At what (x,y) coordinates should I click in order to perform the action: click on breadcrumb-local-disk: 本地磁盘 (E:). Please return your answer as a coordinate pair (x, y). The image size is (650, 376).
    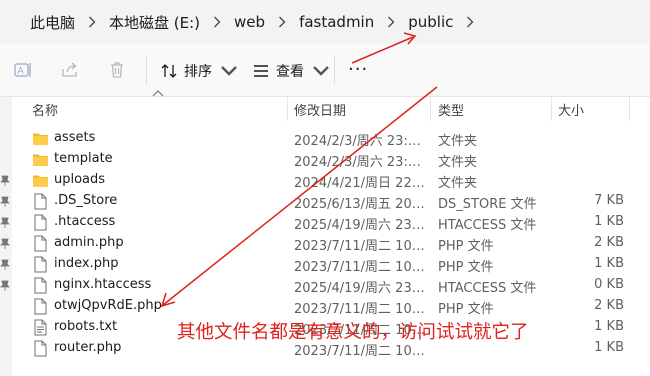
    Looking at the image, I should click on (154, 22).